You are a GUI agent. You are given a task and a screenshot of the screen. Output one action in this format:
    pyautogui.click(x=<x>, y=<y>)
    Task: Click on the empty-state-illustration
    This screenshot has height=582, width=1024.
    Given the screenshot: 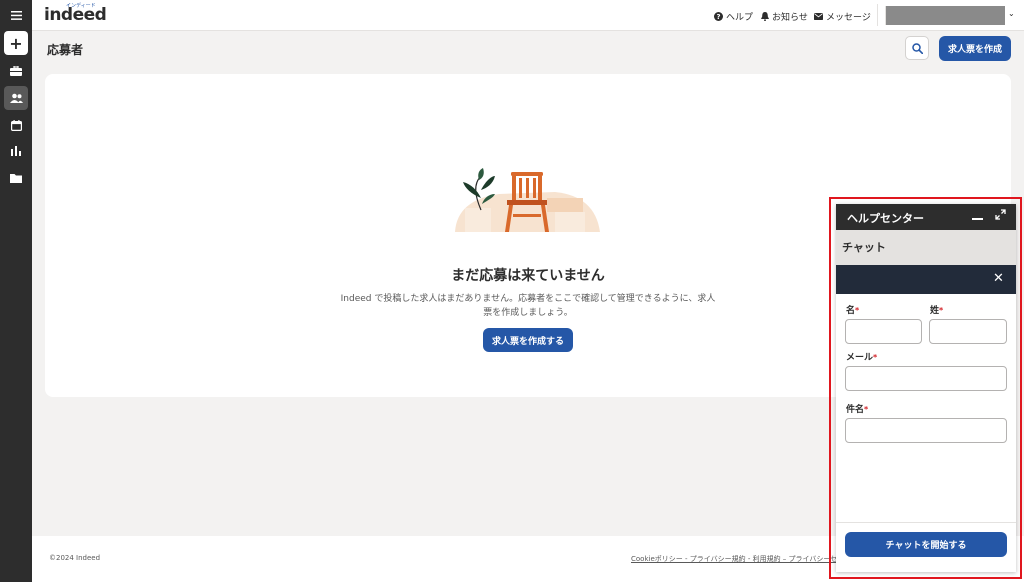 What is the action you would take?
    pyautogui.click(x=527, y=200)
    